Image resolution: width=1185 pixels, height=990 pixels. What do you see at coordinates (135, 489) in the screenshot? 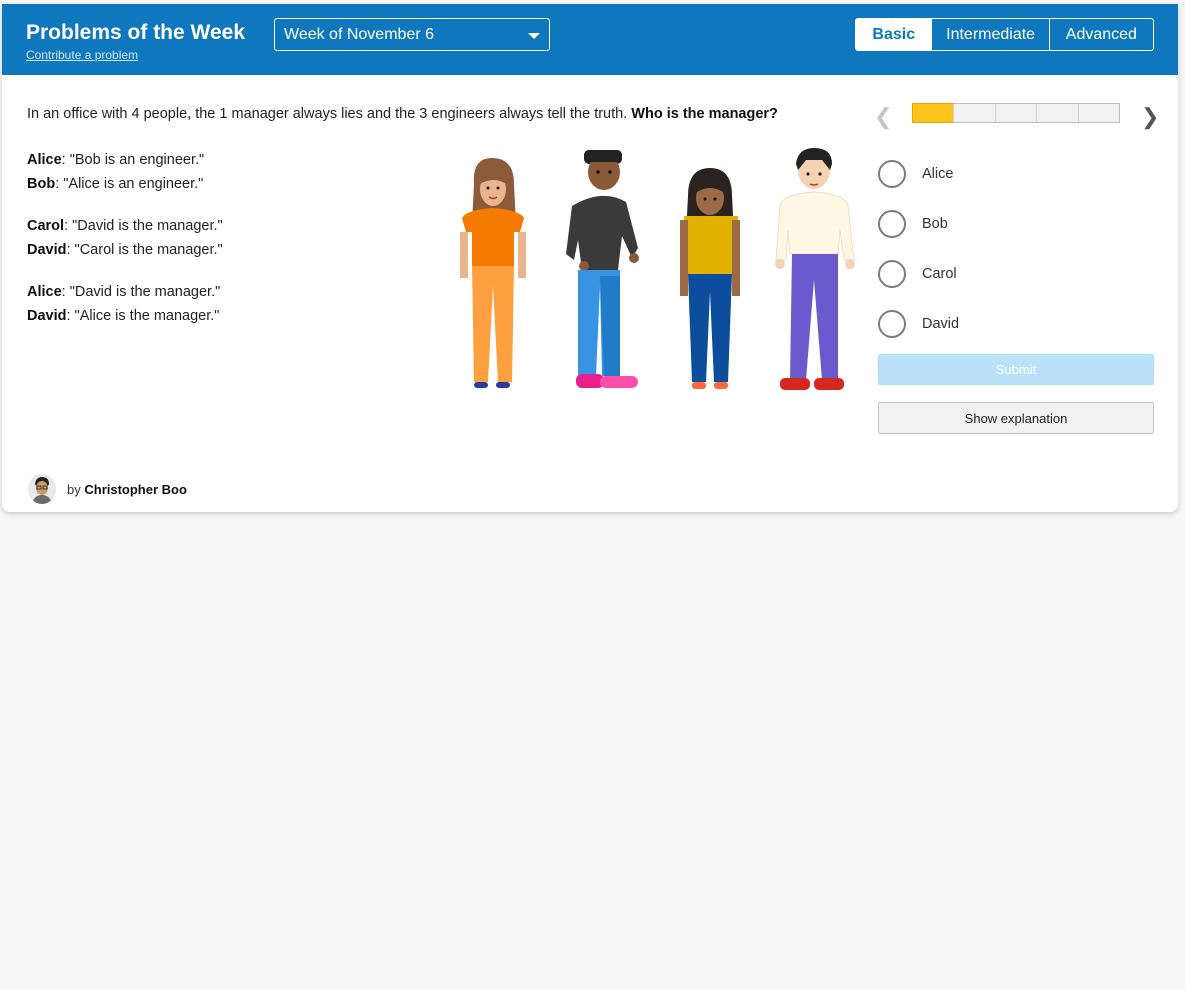
I see `author-name: Christopher Boo` at bounding box center [135, 489].